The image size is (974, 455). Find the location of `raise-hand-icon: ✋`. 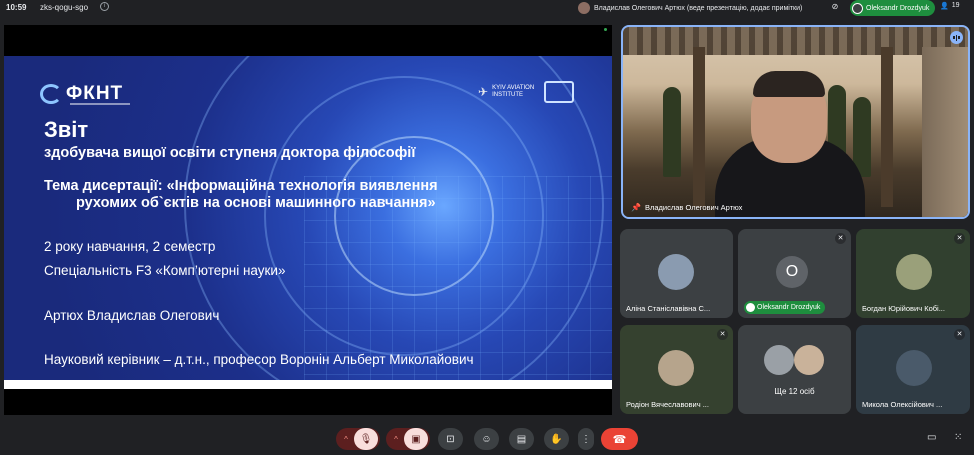

raise-hand-icon: ✋ is located at coordinates (556, 439).